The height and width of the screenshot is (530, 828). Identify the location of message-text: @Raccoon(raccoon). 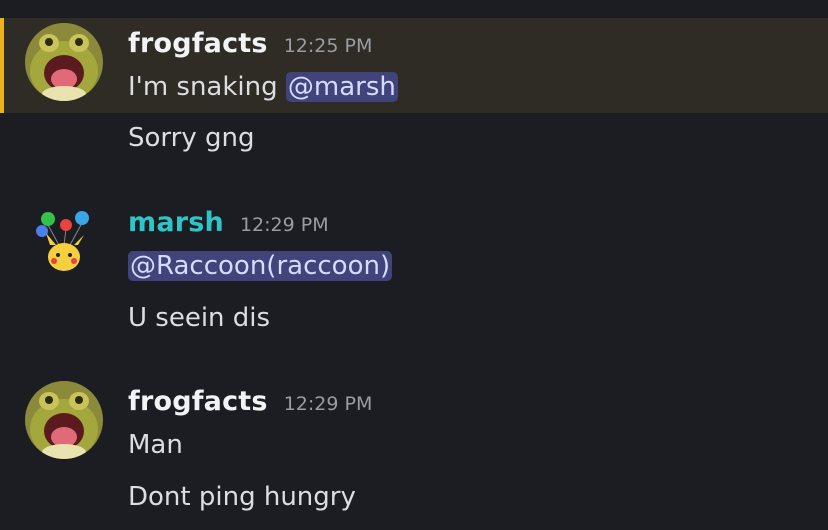
(260, 266).